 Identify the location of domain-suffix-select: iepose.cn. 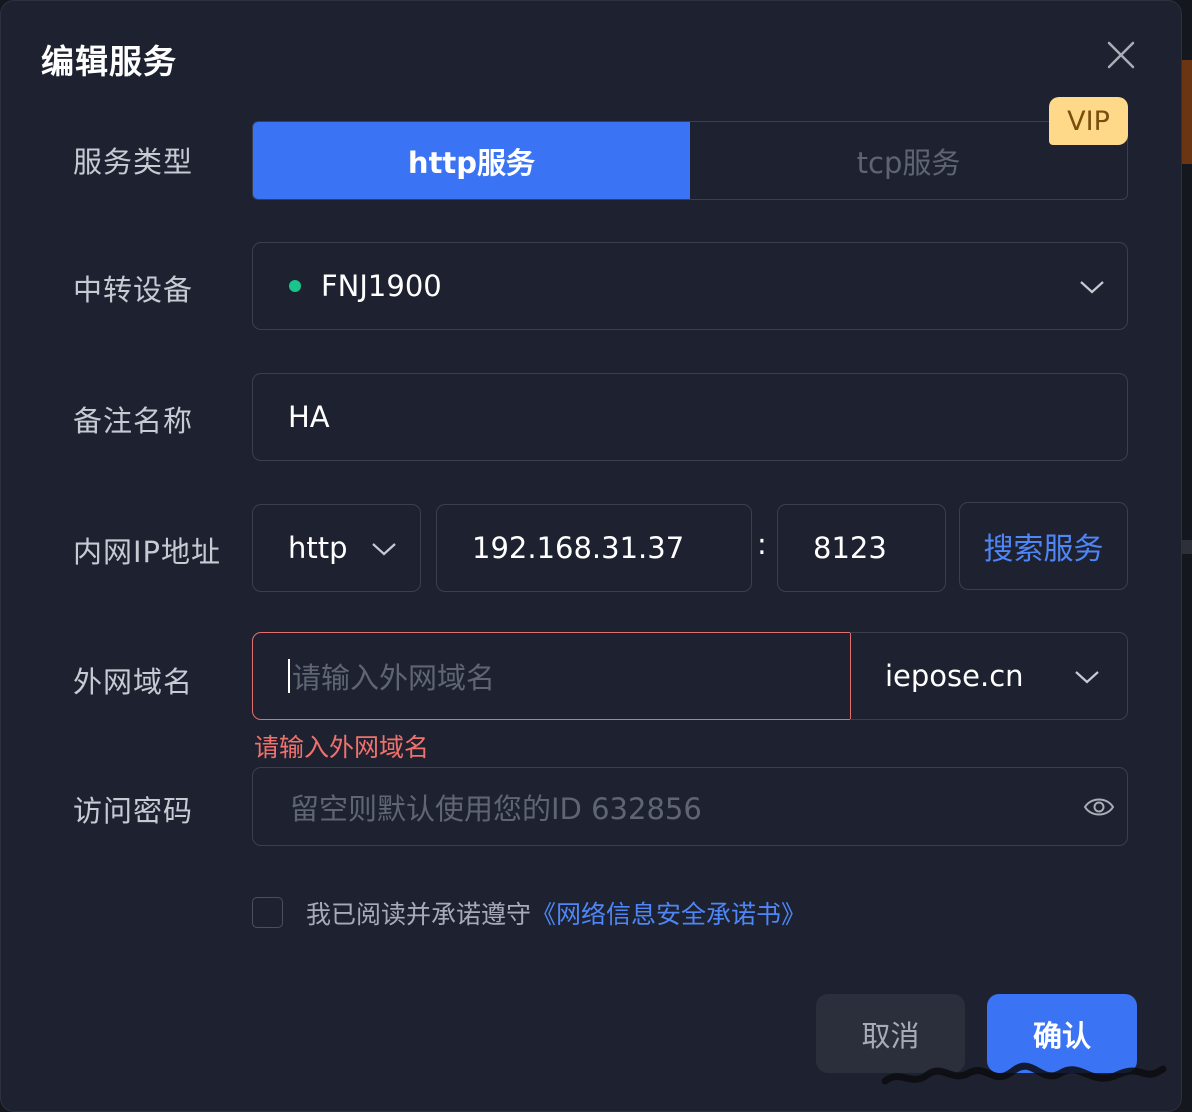
(989, 676).